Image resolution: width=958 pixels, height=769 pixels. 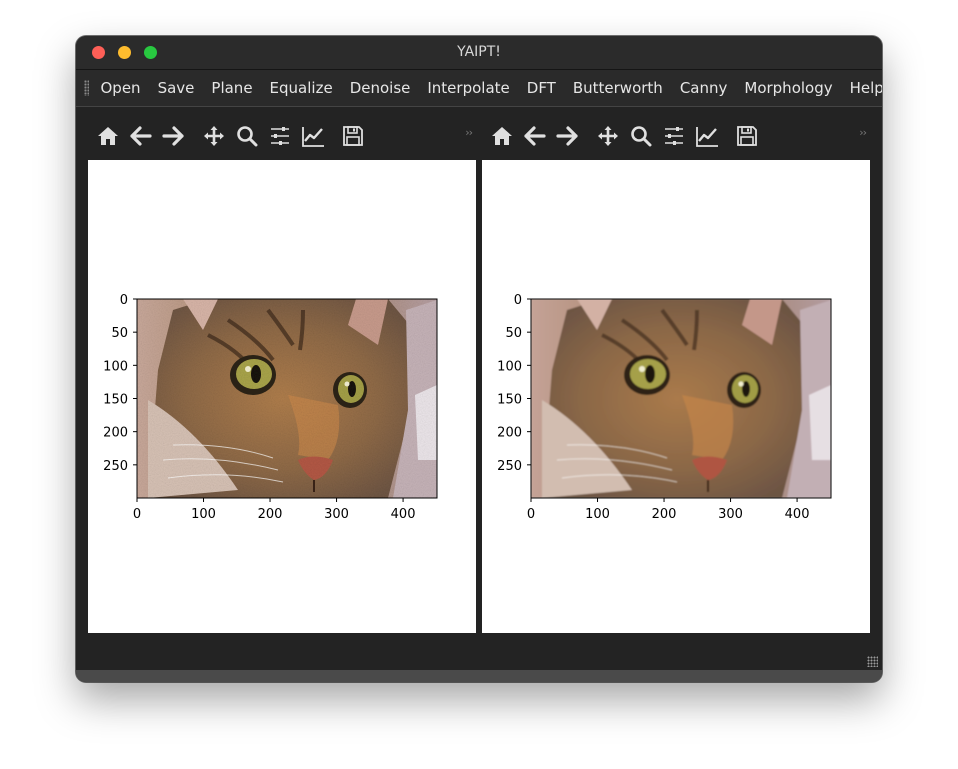 What do you see at coordinates (479, 676) in the screenshot?
I see `window-bottom-edge` at bounding box center [479, 676].